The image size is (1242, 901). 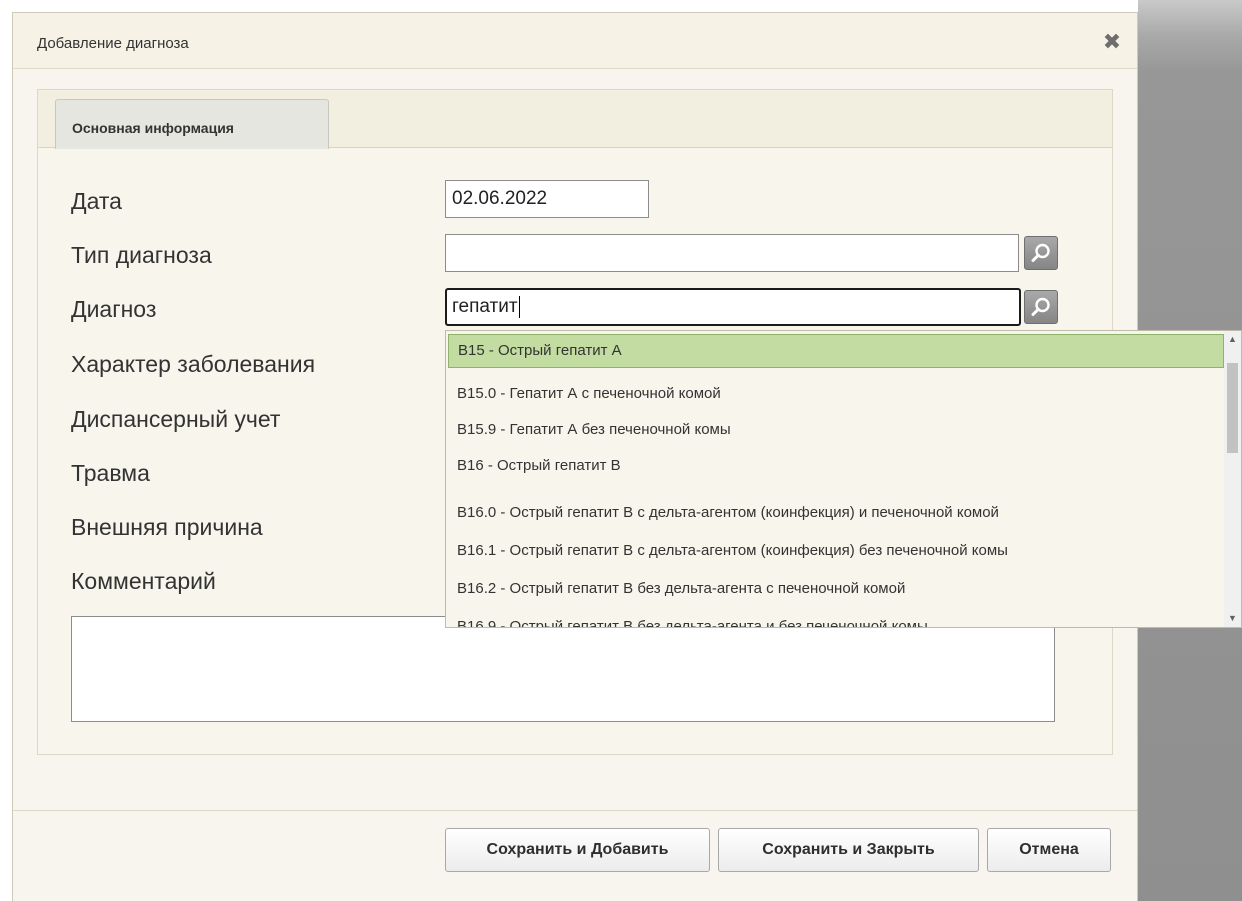 What do you see at coordinates (1232, 618) in the screenshot?
I see `scroll-down-icon: ▼` at bounding box center [1232, 618].